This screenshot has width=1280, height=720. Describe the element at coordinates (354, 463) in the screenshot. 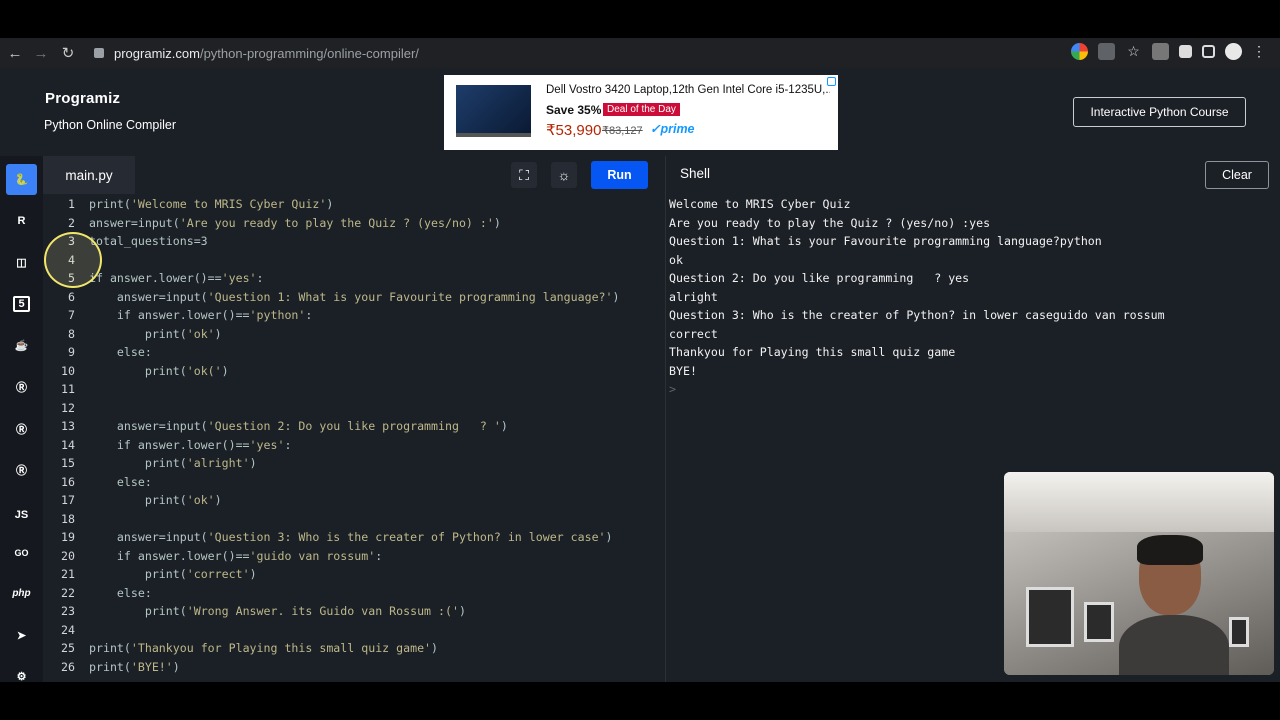

I see `code-line: 15 print('alright')` at that location.